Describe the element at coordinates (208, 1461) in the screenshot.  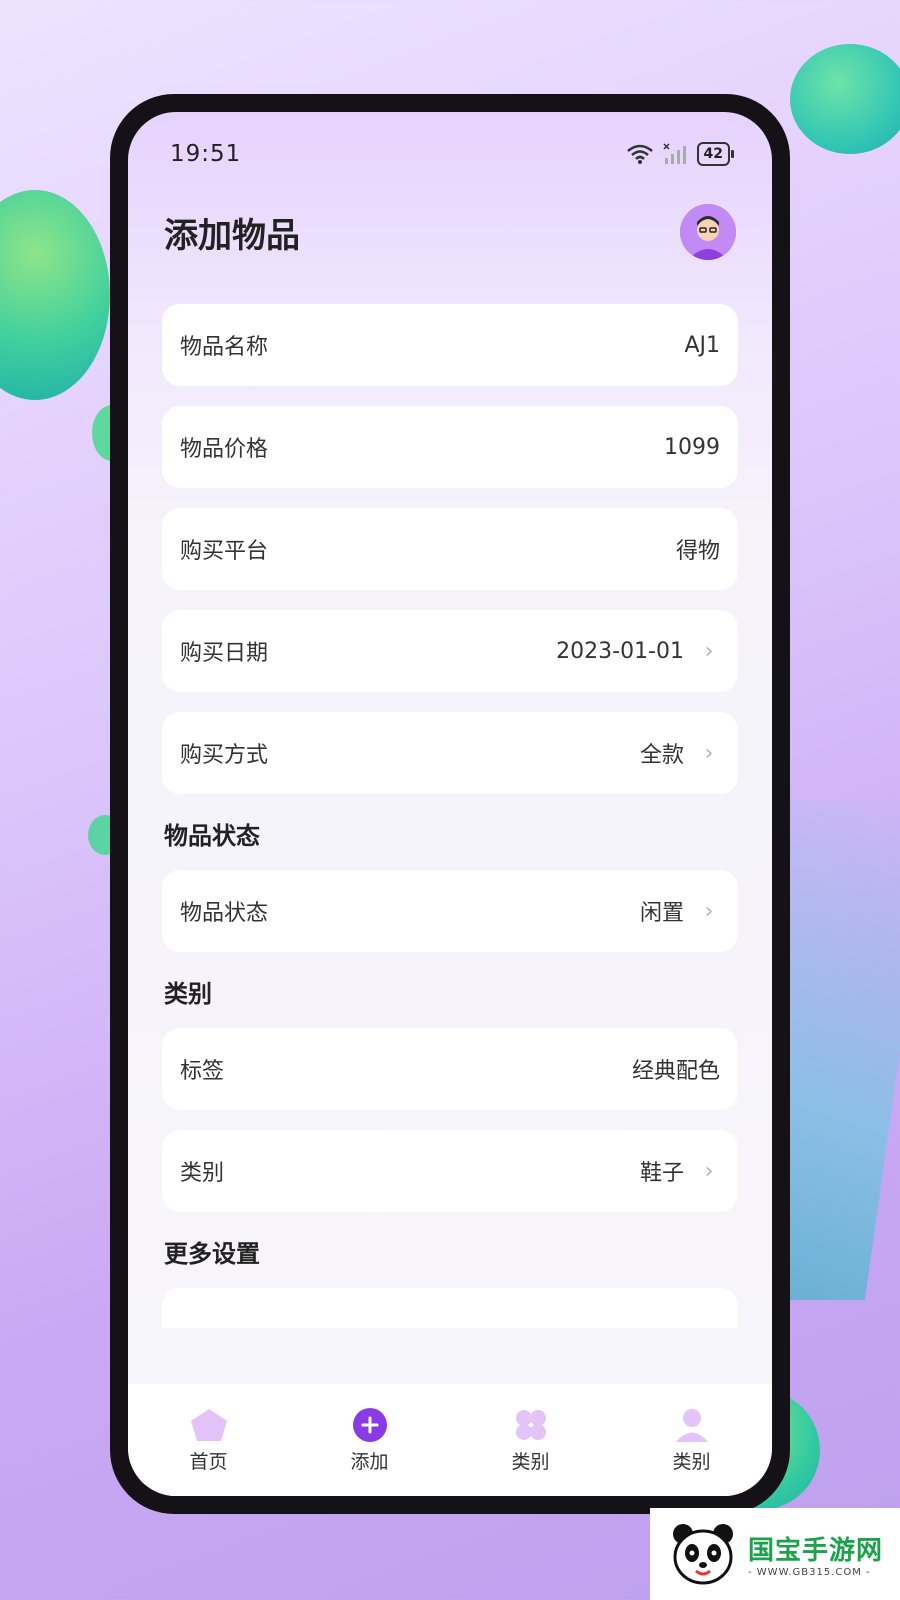
I see `tab-label: 首页` at that location.